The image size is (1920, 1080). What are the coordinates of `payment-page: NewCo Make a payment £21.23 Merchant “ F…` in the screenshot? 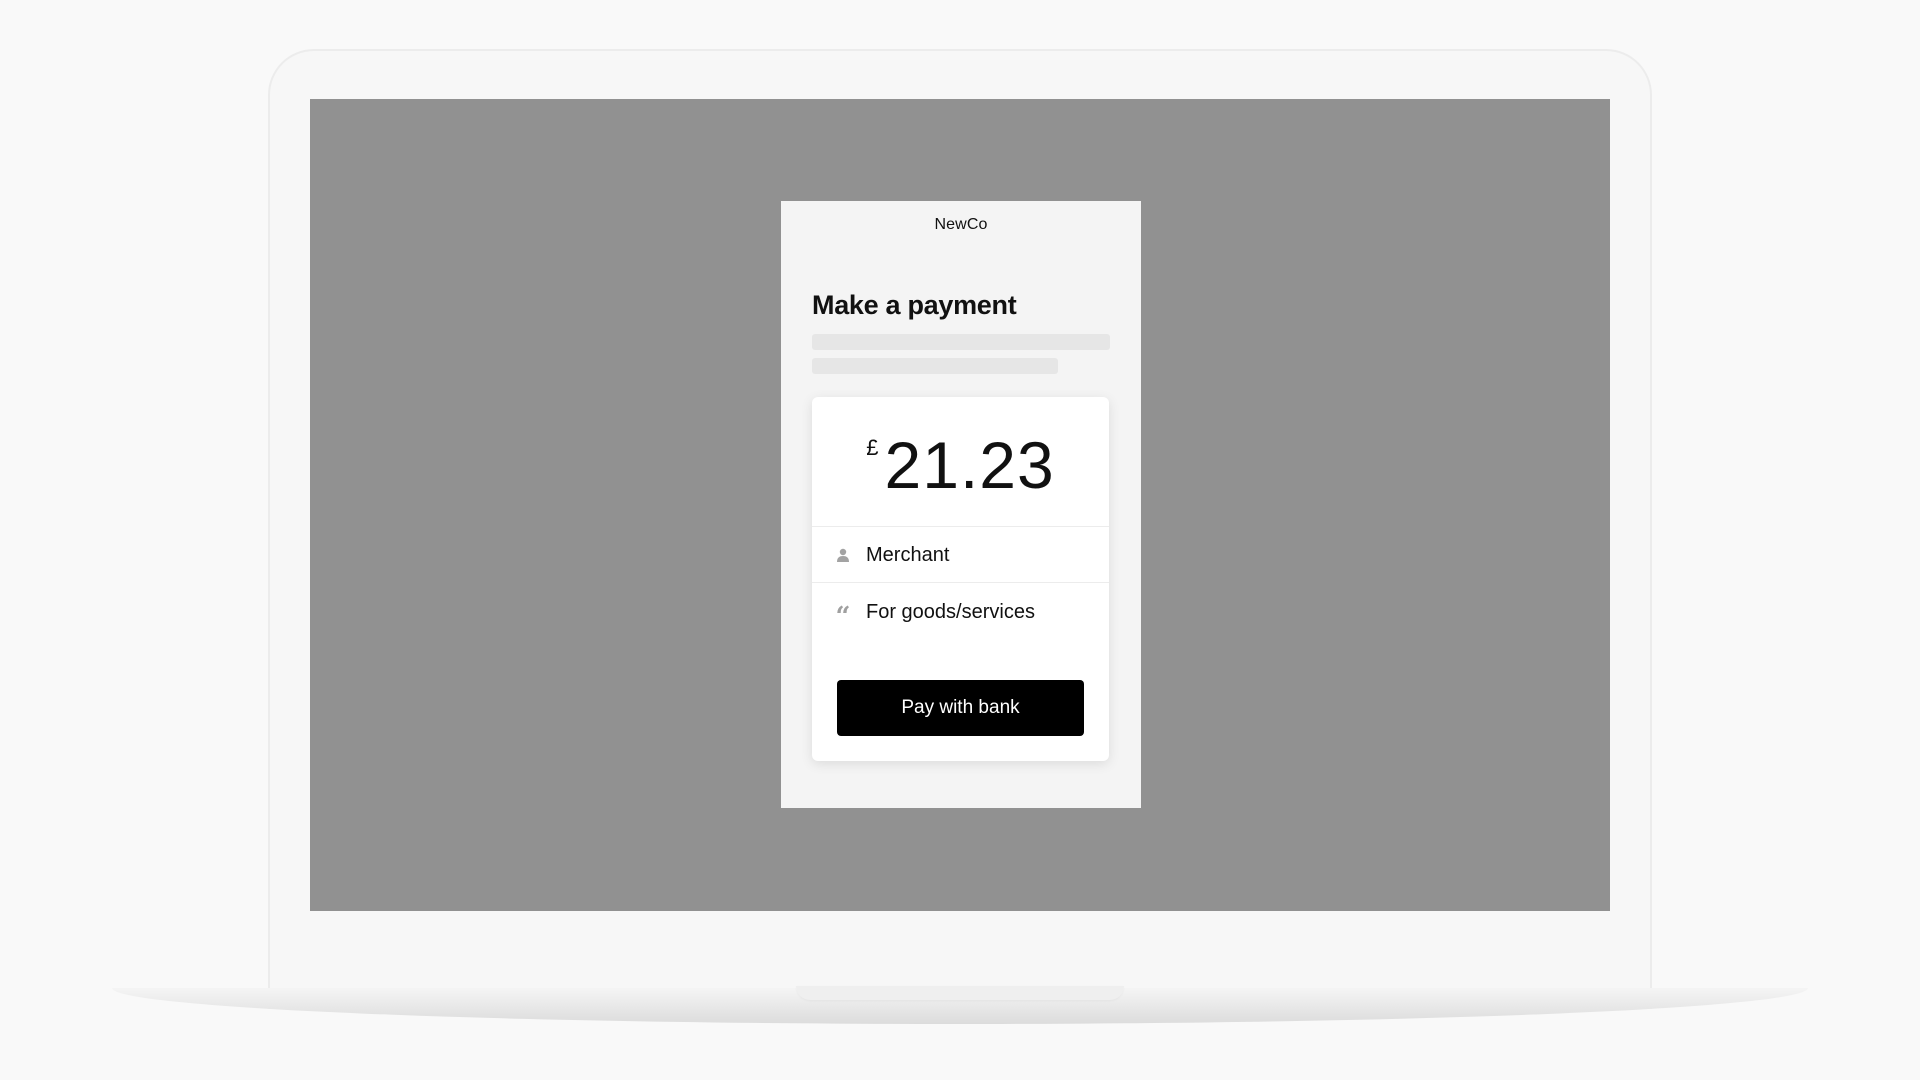 It's located at (961, 504).